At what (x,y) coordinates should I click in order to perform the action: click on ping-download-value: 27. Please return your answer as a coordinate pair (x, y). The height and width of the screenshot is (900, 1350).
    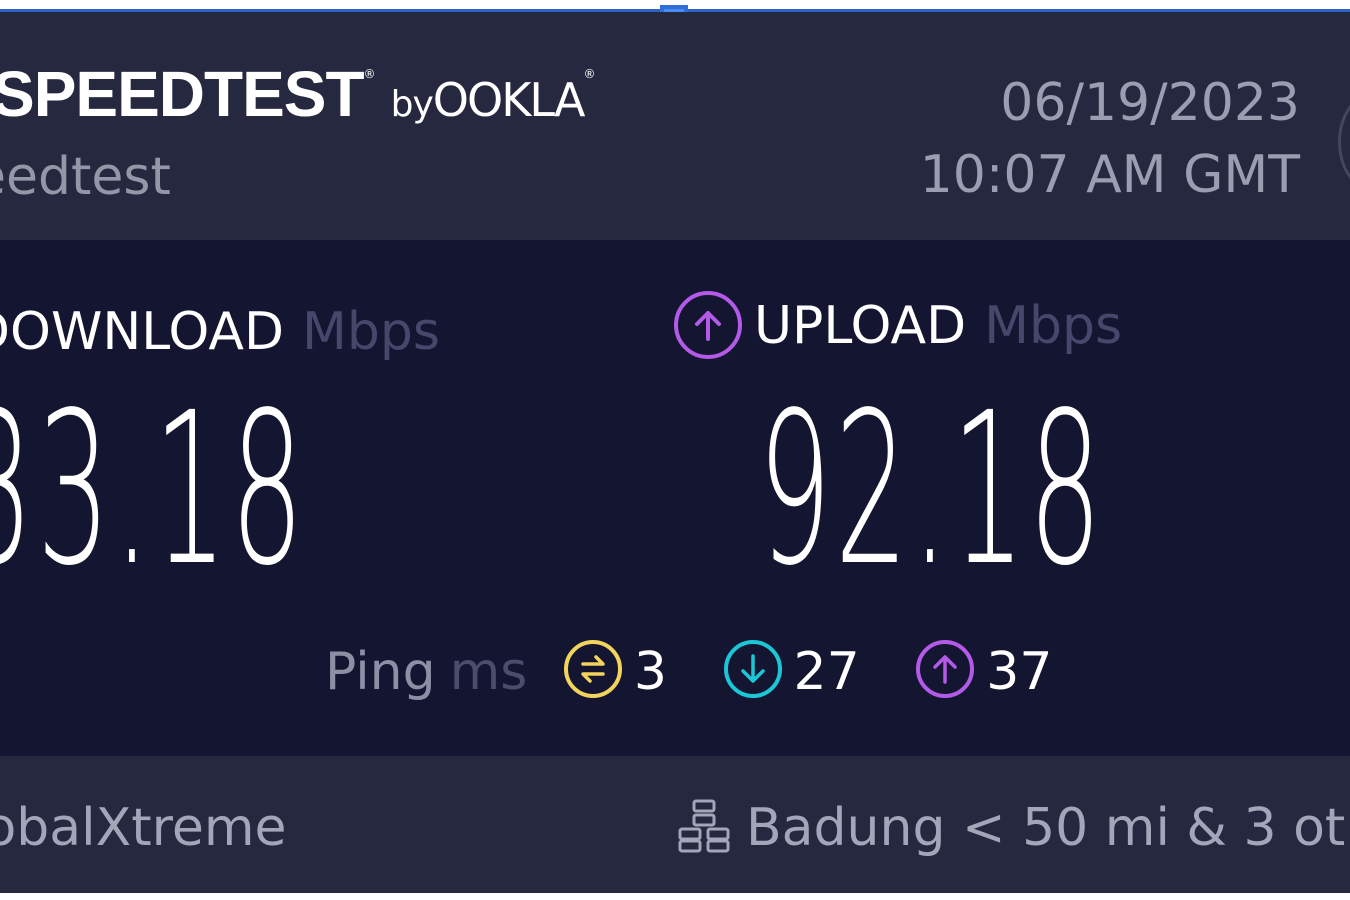
    Looking at the image, I should click on (826, 672).